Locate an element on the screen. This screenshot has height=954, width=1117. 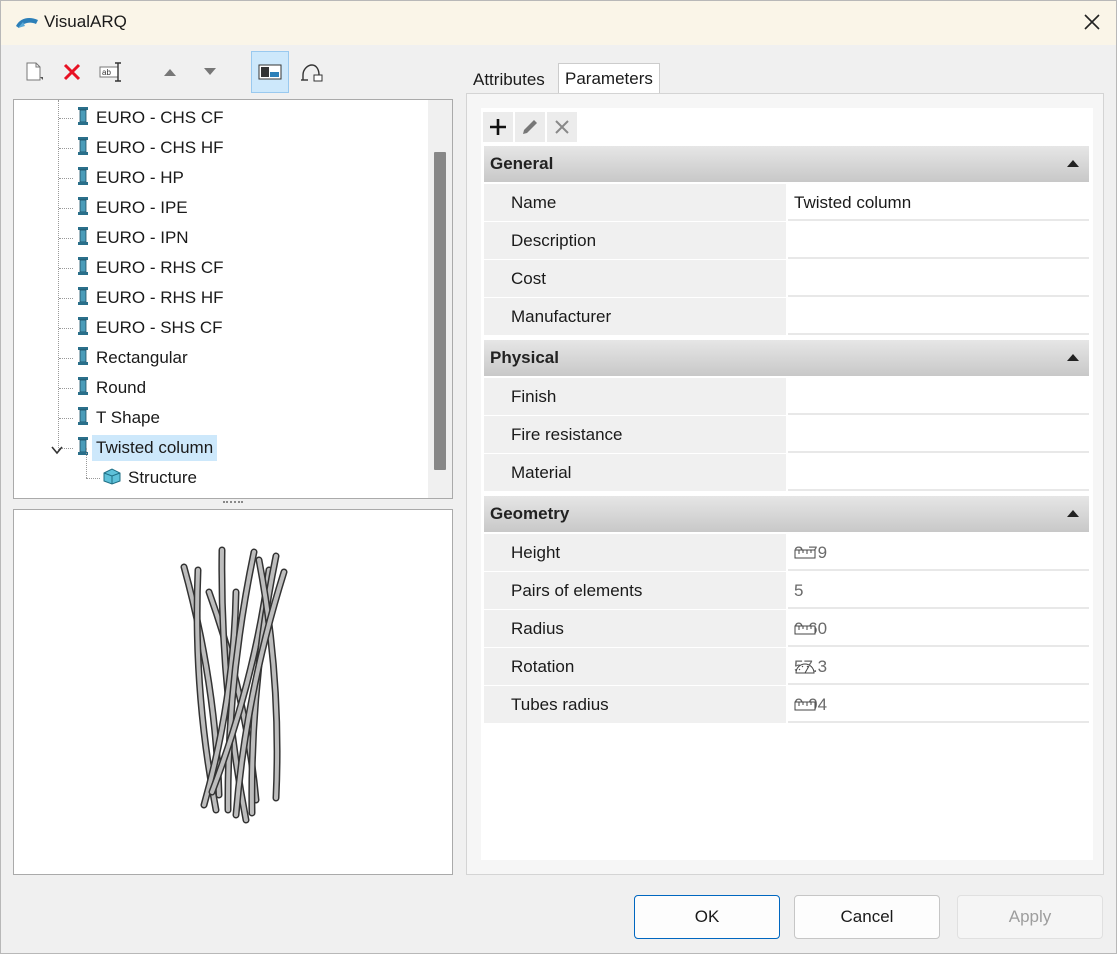
move-up-button is located at coordinates (170, 72).